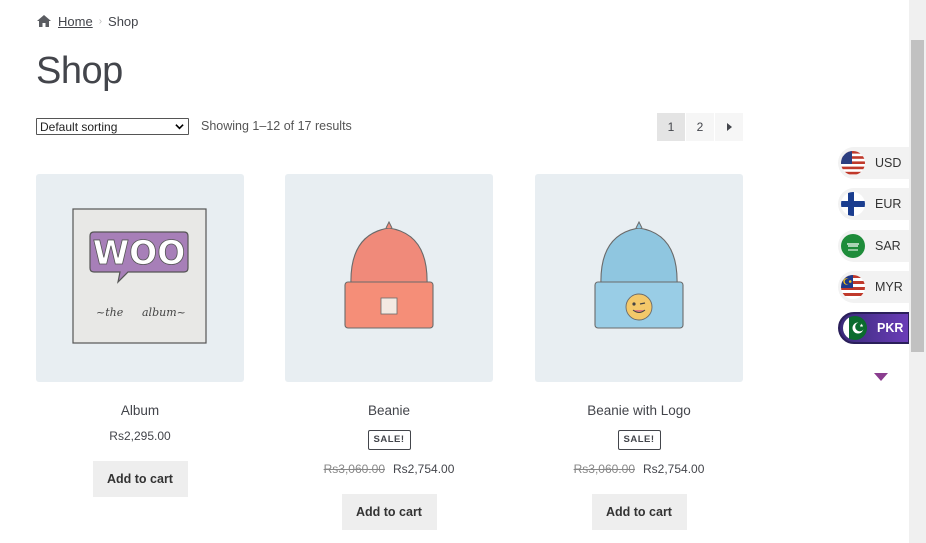 The width and height of the screenshot is (926, 543). I want to click on currency-option-eur: EUR, so click(874, 204).